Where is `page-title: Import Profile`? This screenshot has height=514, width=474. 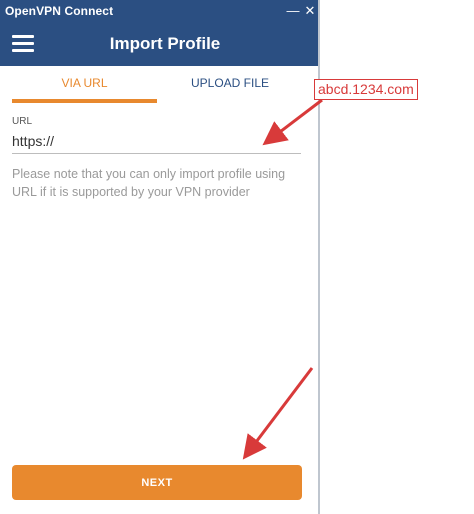
page-title: Import Profile is located at coordinates (165, 43).